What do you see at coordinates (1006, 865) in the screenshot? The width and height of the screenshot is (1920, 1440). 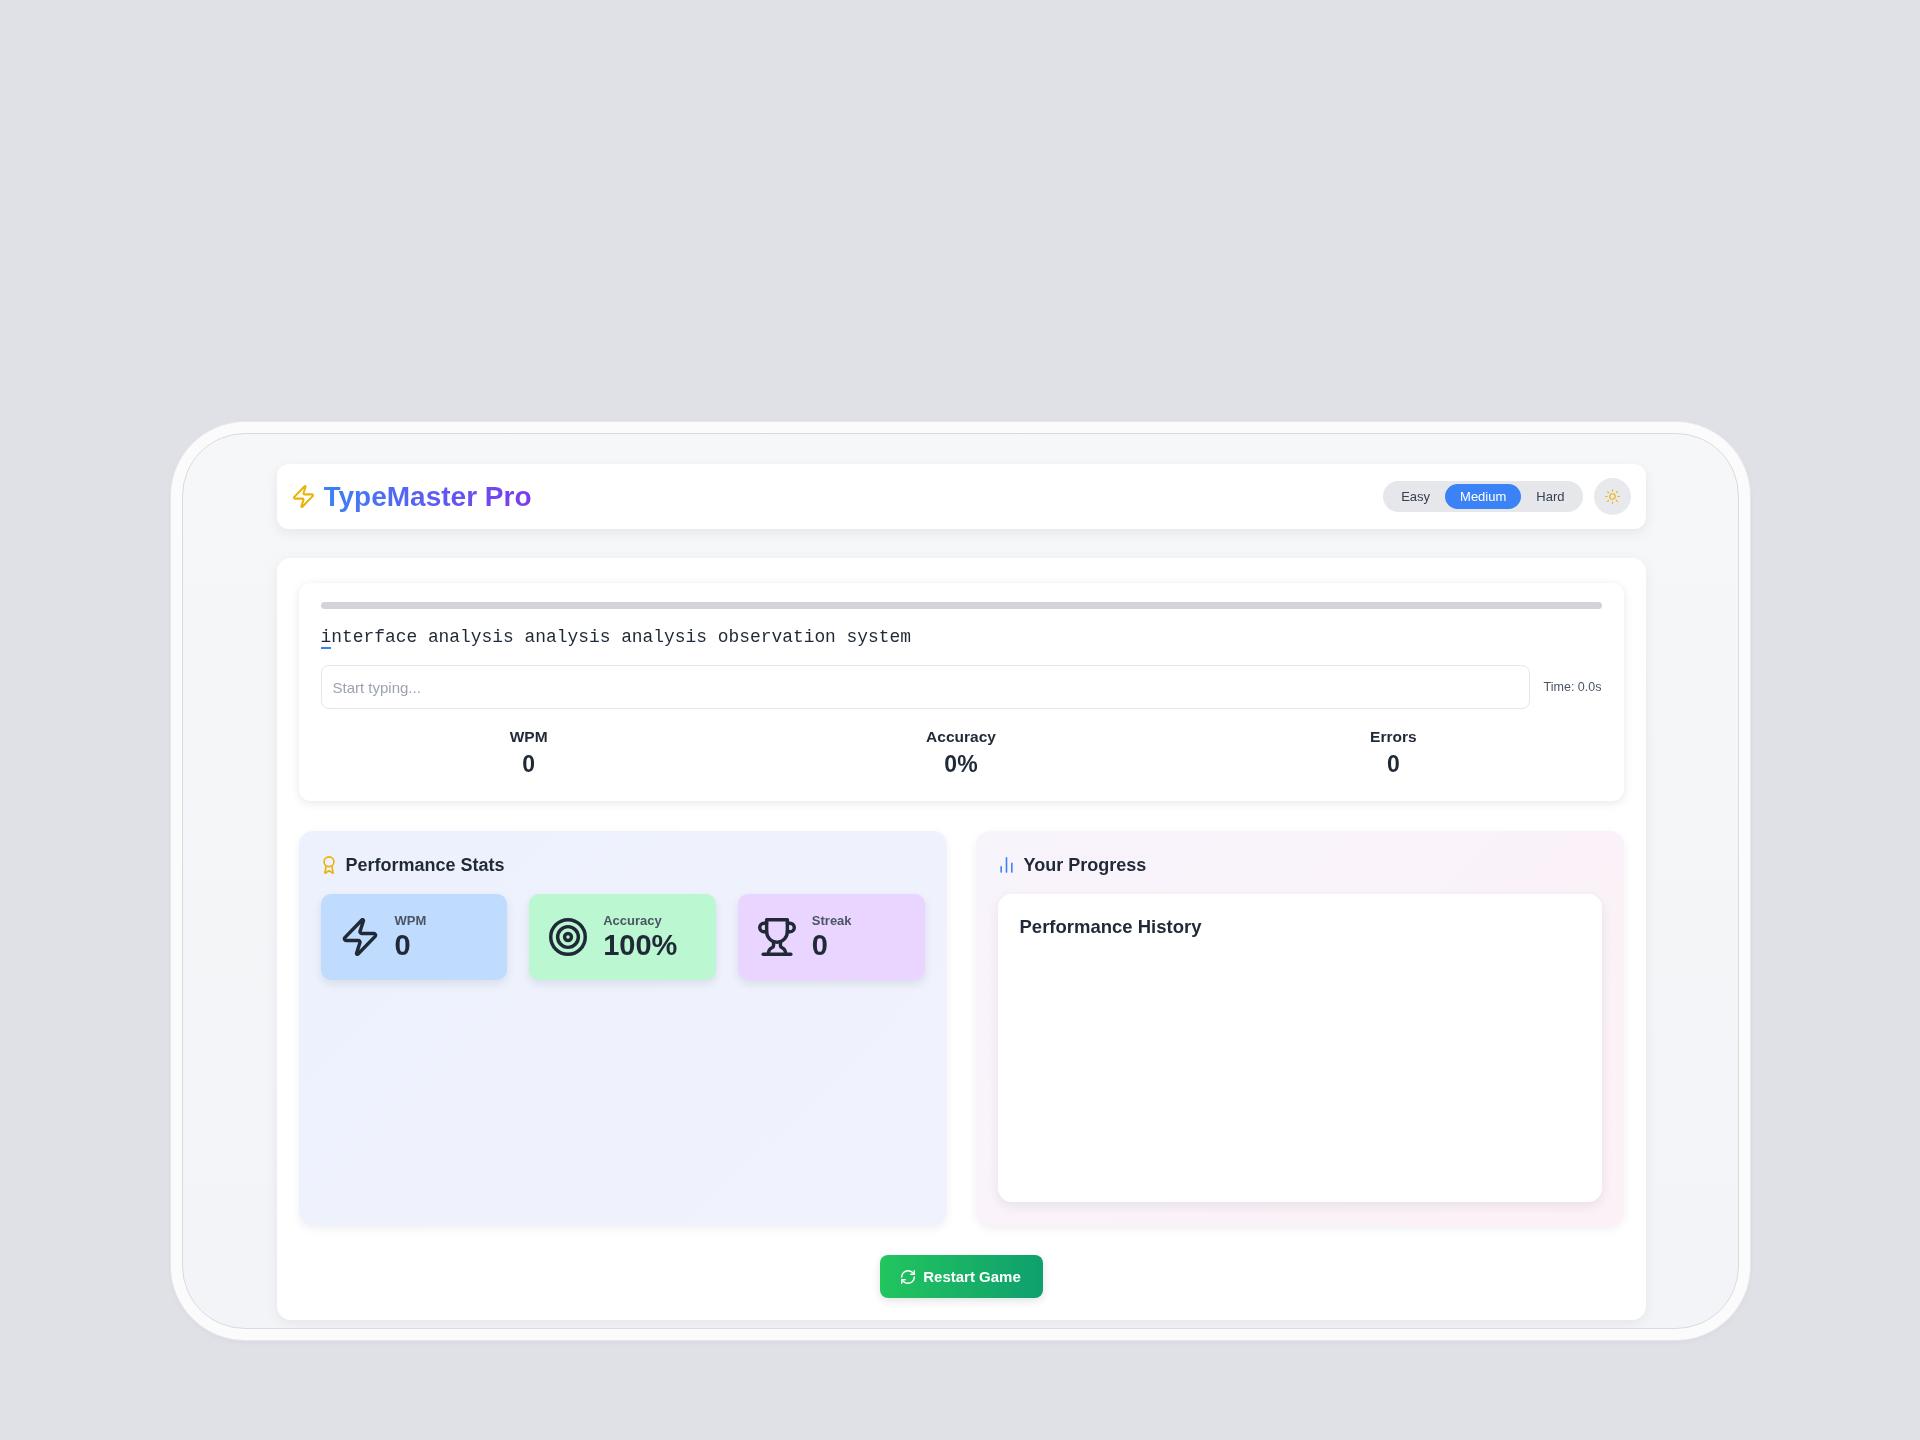 I see `bar-chart-icon` at bounding box center [1006, 865].